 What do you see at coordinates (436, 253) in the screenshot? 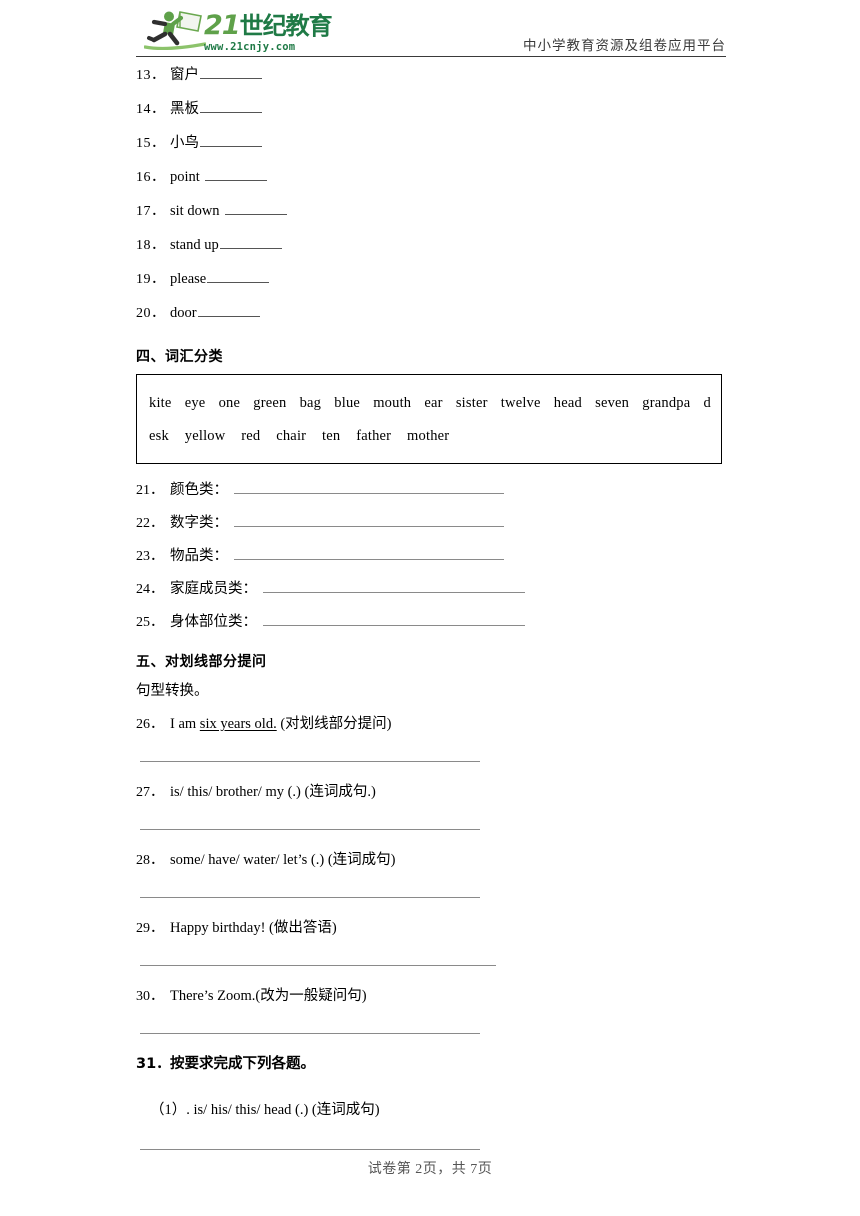
I see `list-item: 18． stand up` at bounding box center [436, 253].